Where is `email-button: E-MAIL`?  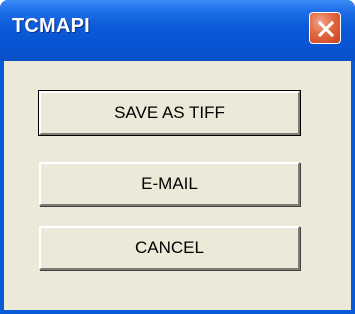 email-button: E-MAIL is located at coordinates (169, 184).